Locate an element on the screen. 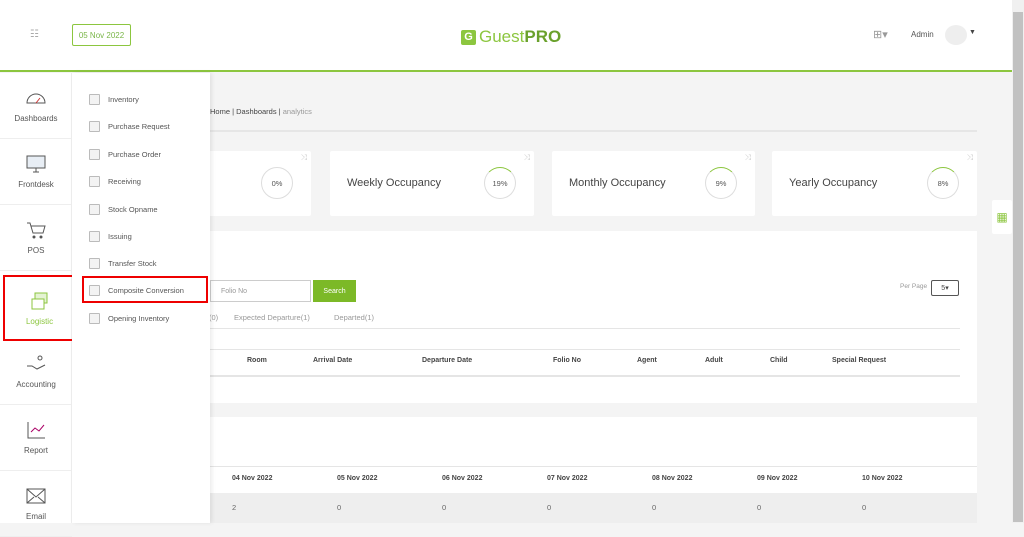 The width and height of the screenshot is (1024, 537). hand-coins-icon is located at coordinates (36, 362).